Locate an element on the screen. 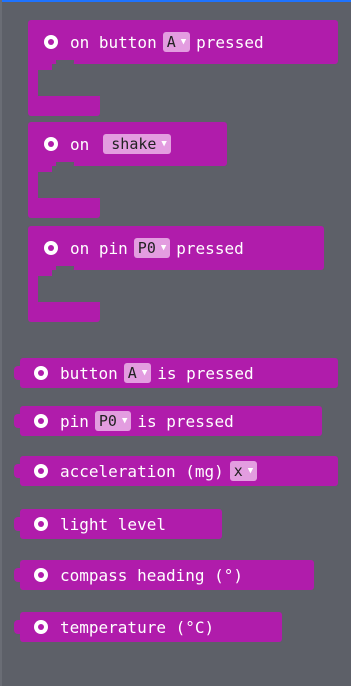 This screenshot has width=351, height=686. panel-left-border is located at coordinates (1, 343).